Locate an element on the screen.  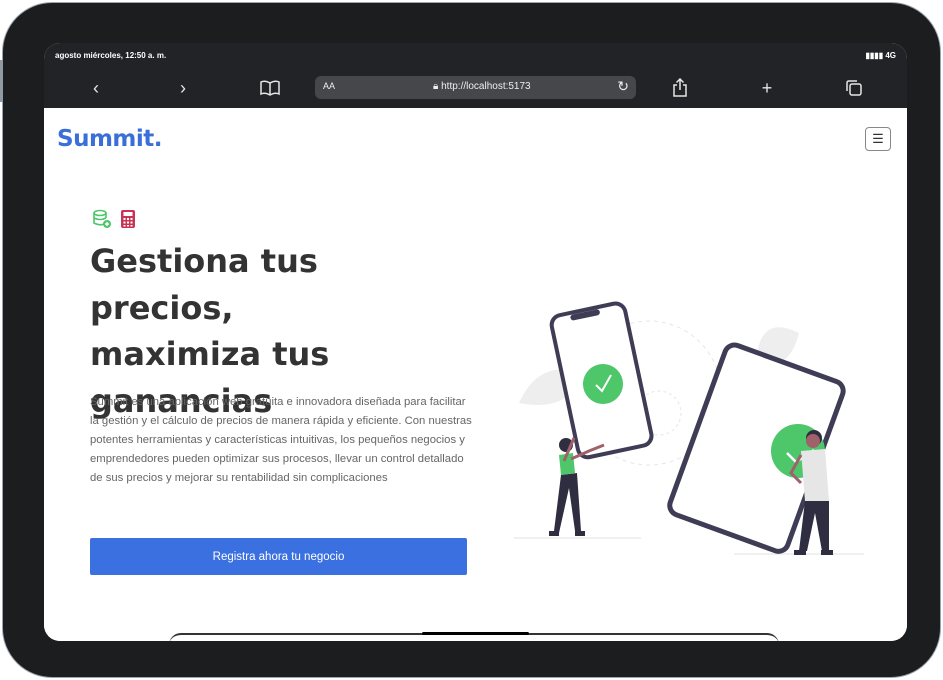
calculator-icon is located at coordinates (128, 219).